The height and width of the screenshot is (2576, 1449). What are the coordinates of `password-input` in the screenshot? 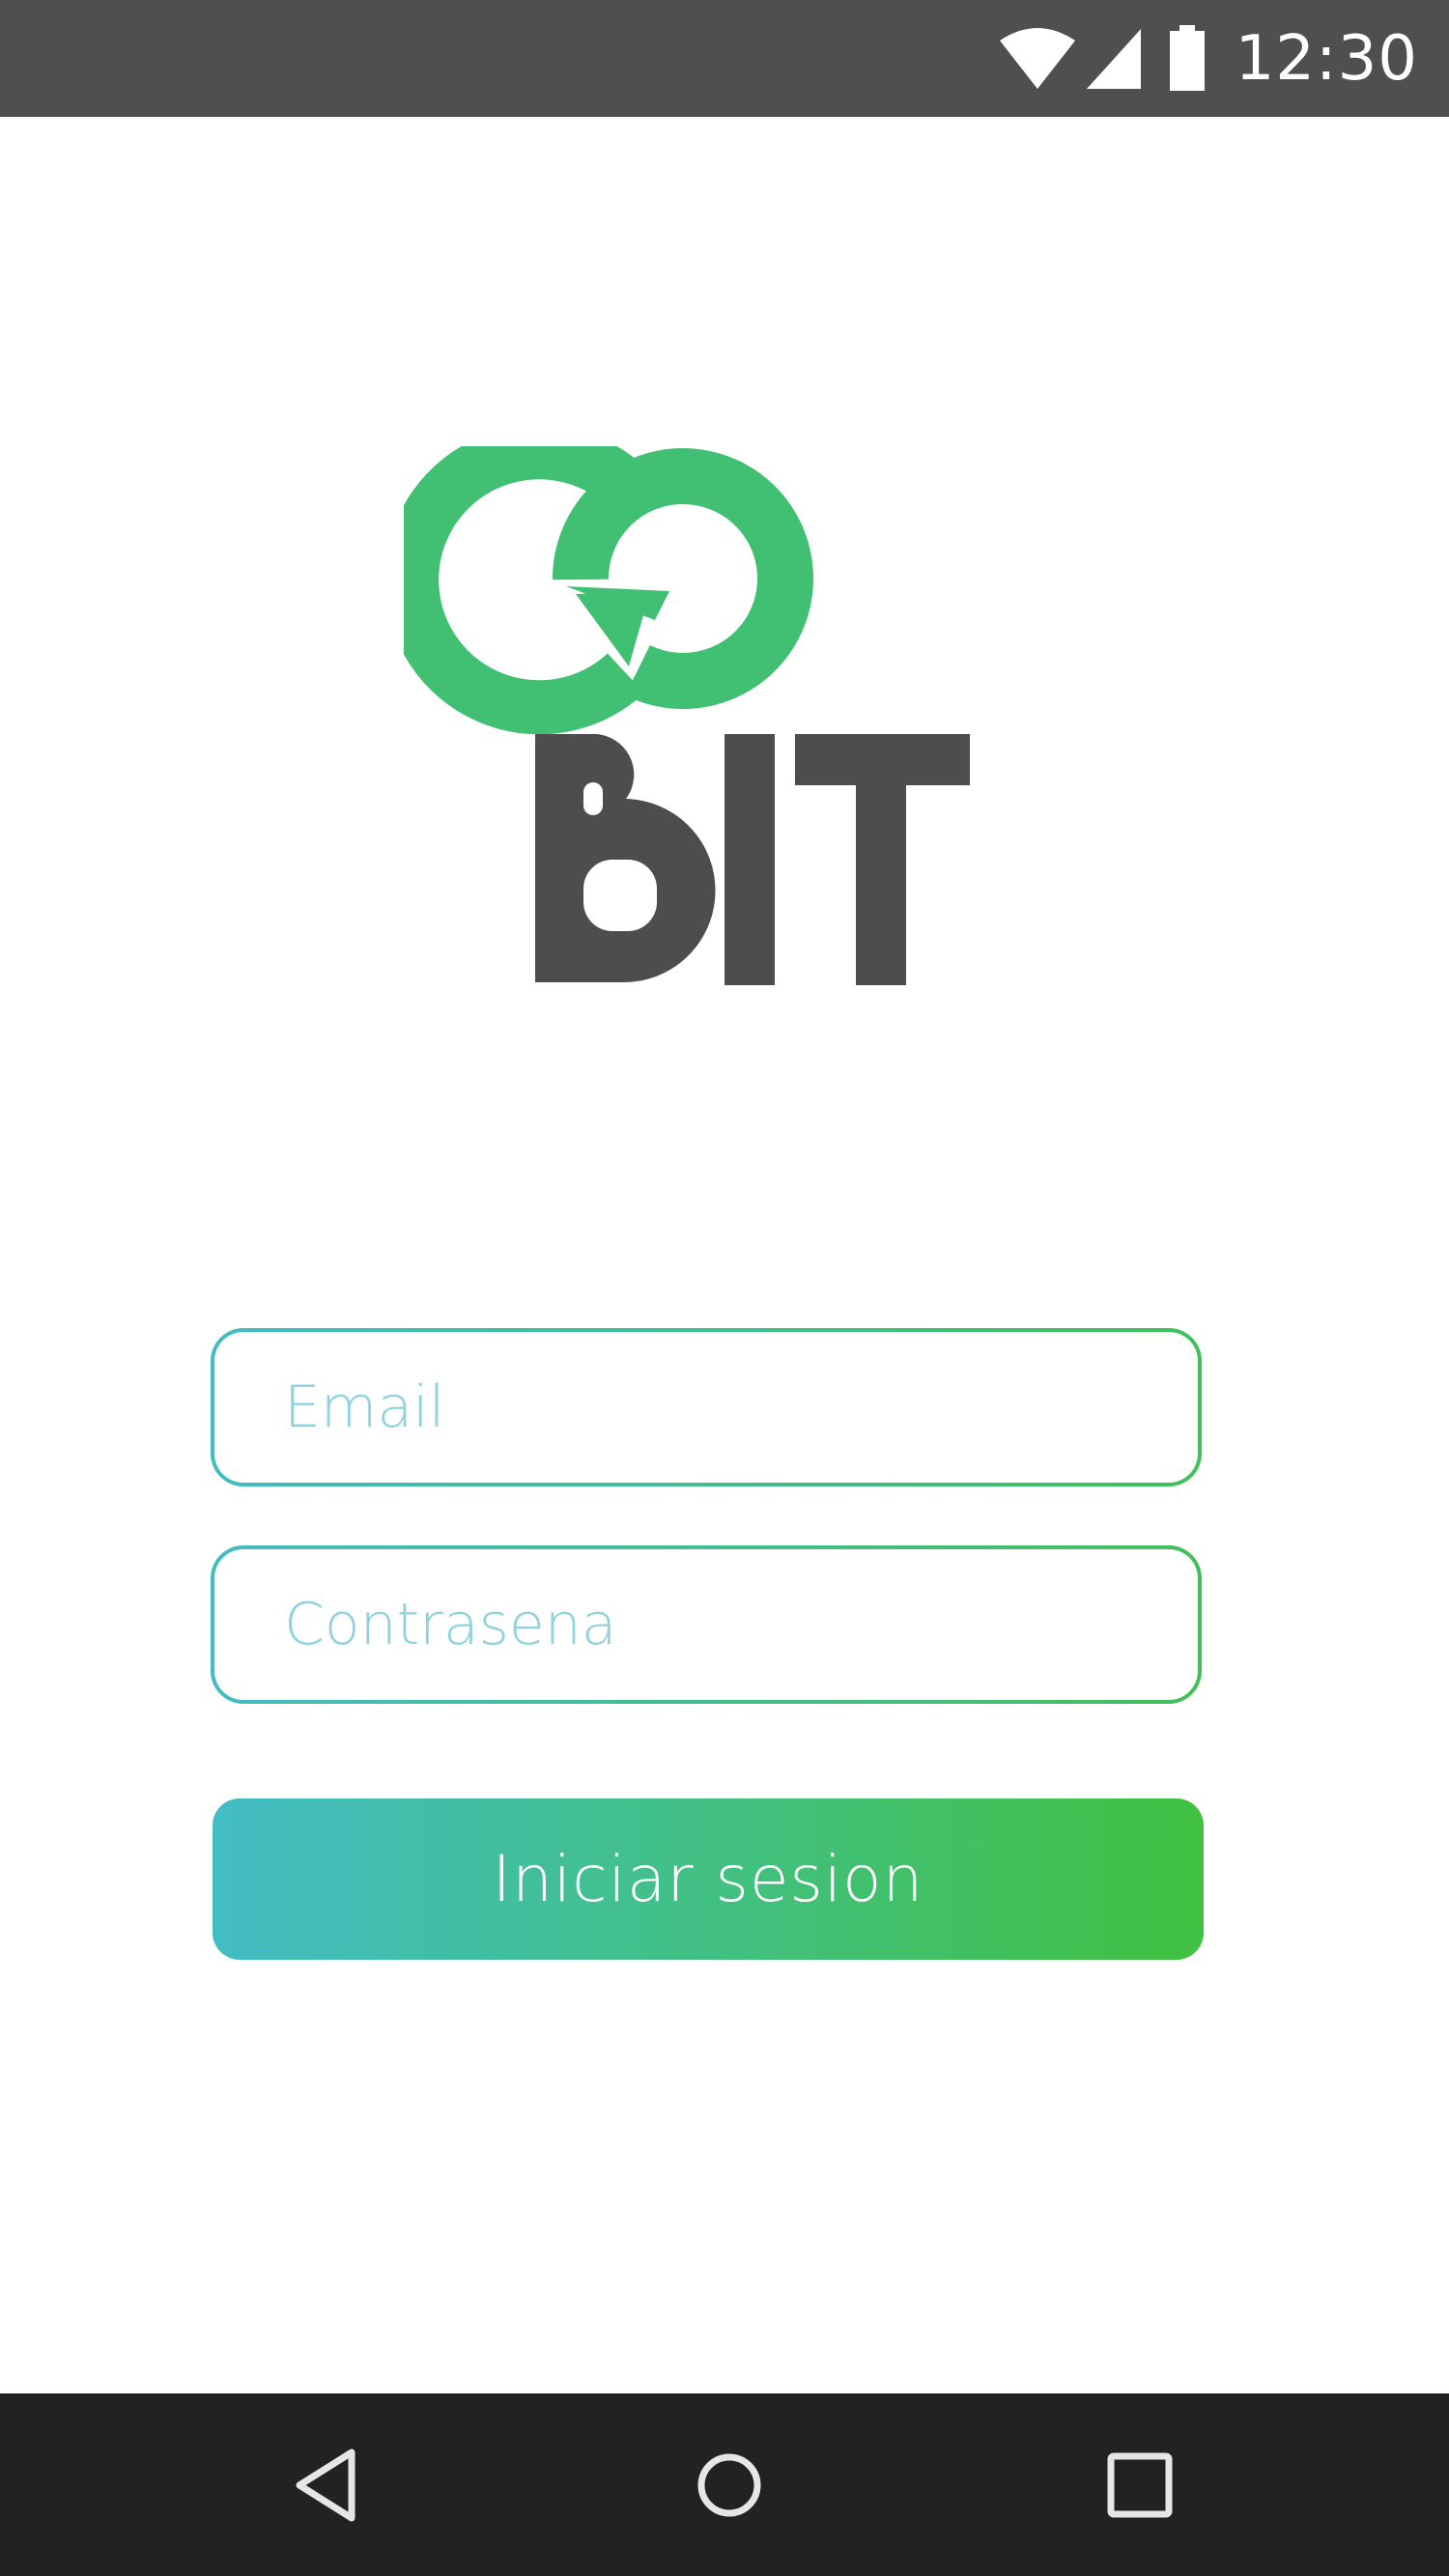 It's located at (706, 1624).